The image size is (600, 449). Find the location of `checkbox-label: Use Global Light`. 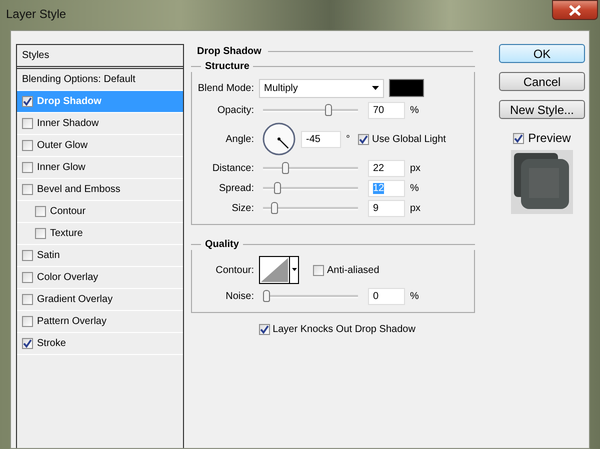

checkbox-label: Use Global Light is located at coordinates (409, 139).